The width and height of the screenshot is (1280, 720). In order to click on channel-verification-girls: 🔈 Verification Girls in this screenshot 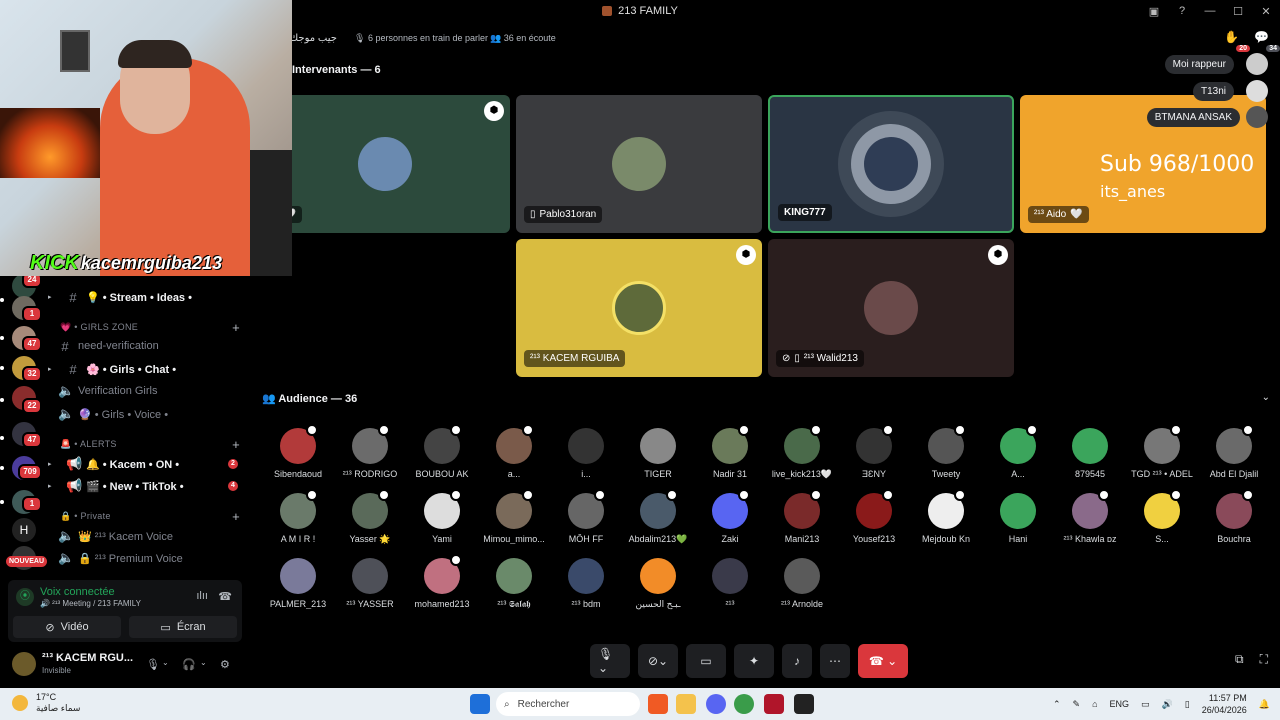, I will do `click(149, 391)`.